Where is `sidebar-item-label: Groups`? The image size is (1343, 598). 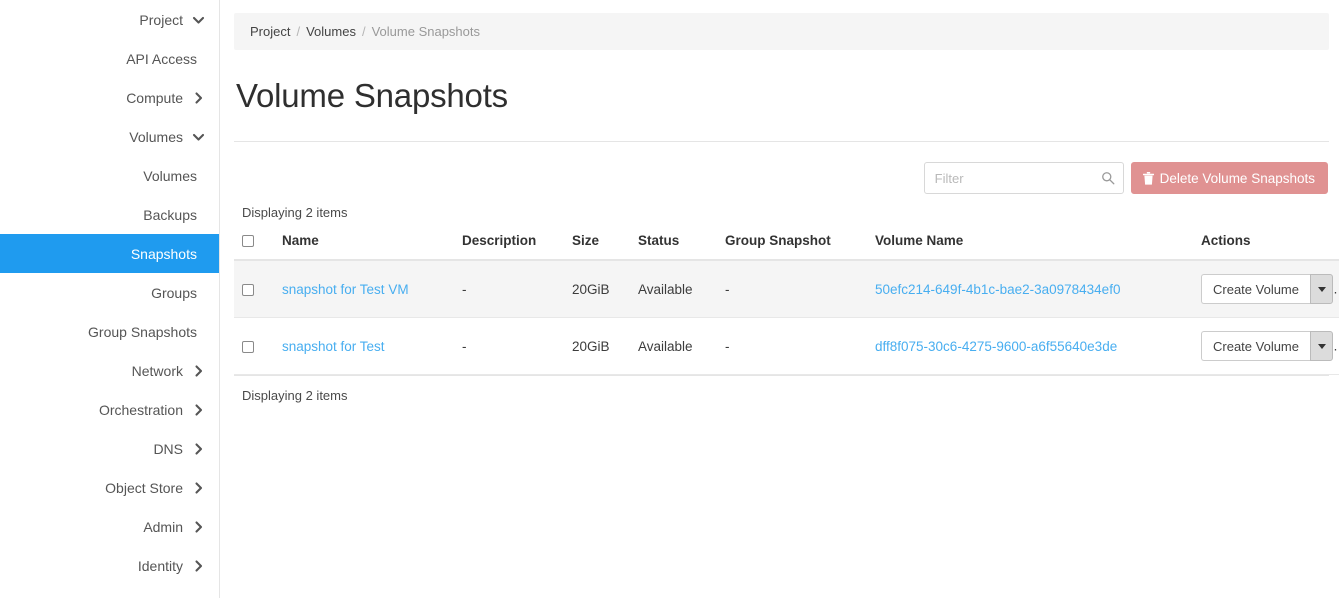 sidebar-item-label: Groups is located at coordinates (174, 292).